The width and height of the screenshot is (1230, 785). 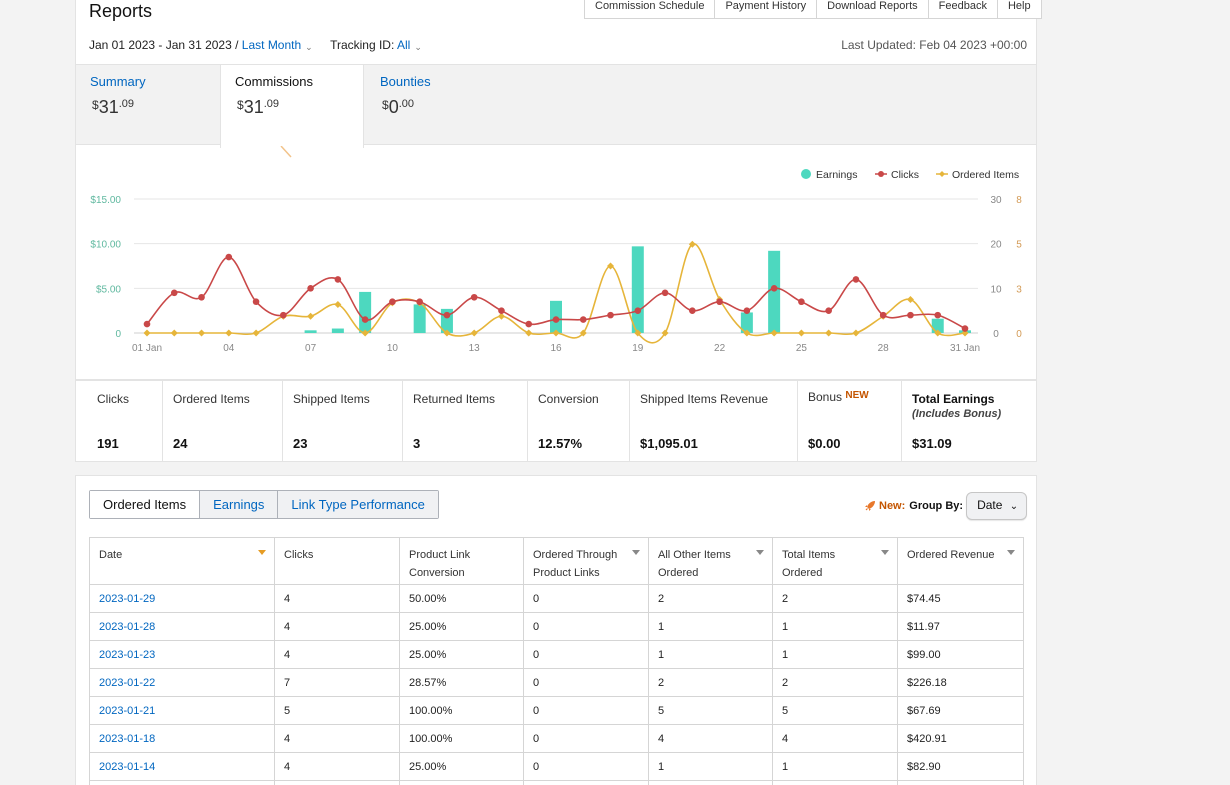 I want to click on column-header-product-link-conversion: Product Link Conversion, so click(x=461, y=561).